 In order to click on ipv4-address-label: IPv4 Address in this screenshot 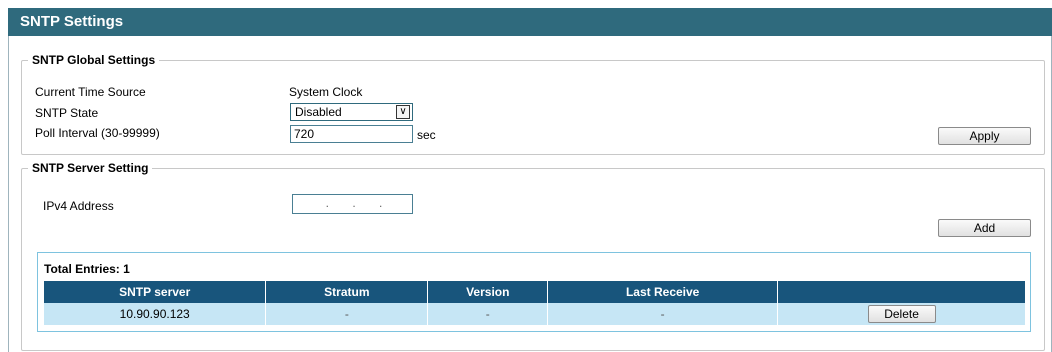, I will do `click(78, 206)`.